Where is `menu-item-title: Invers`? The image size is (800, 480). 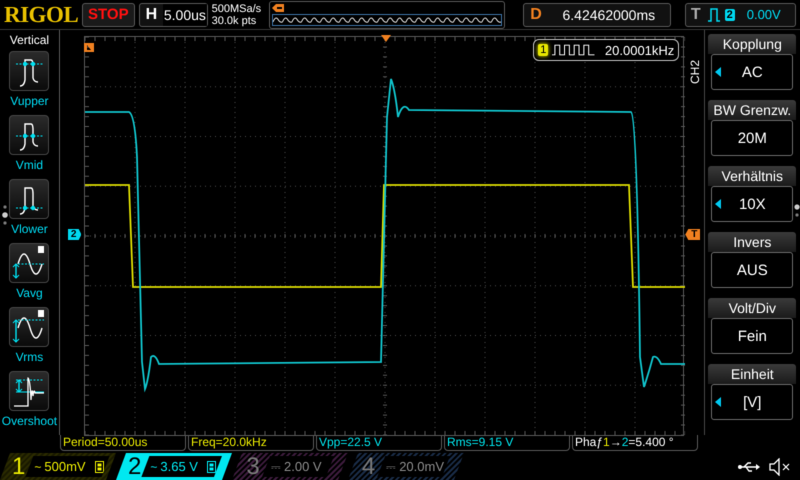 menu-item-title: Invers is located at coordinates (752, 242).